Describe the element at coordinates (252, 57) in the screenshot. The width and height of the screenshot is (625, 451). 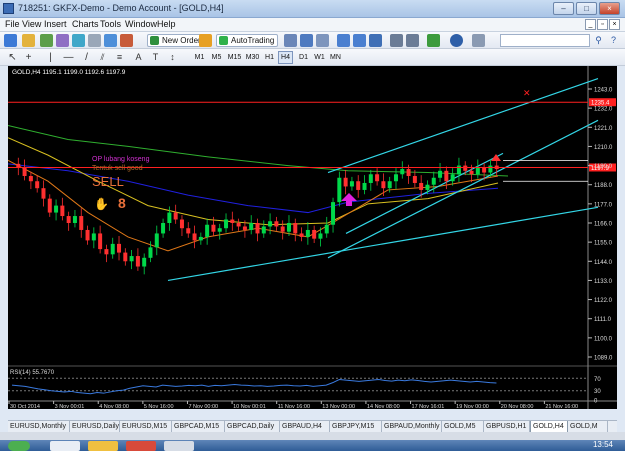
I see `timeframe-m30: M30` at that location.